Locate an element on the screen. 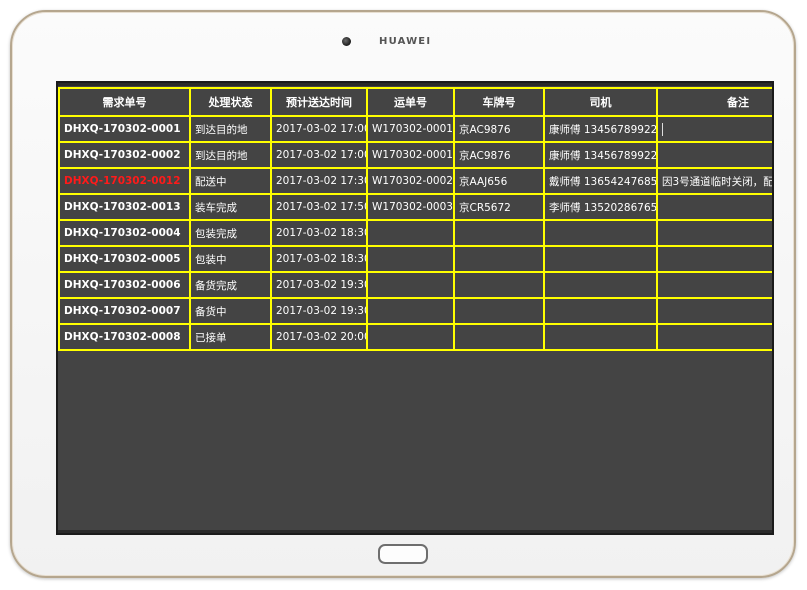 The width and height of the screenshot is (807, 590). cell-plate: 京AAJ656 is located at coordinates (499, 181).